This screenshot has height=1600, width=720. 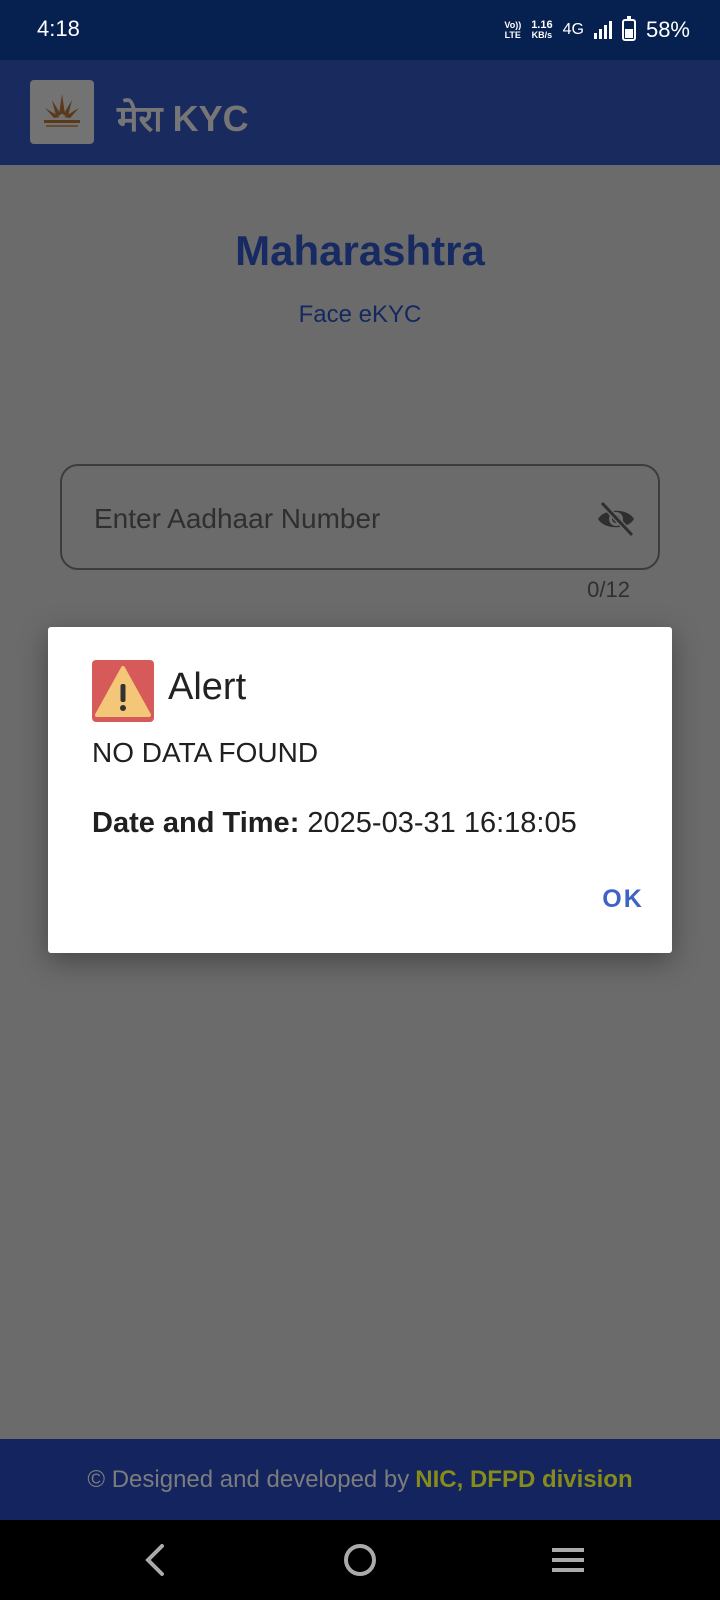 What do you see at coordinates (183, 118) in the screenshot?
I see `app-title: मेरा KYC` at bounding box center [183, 118].